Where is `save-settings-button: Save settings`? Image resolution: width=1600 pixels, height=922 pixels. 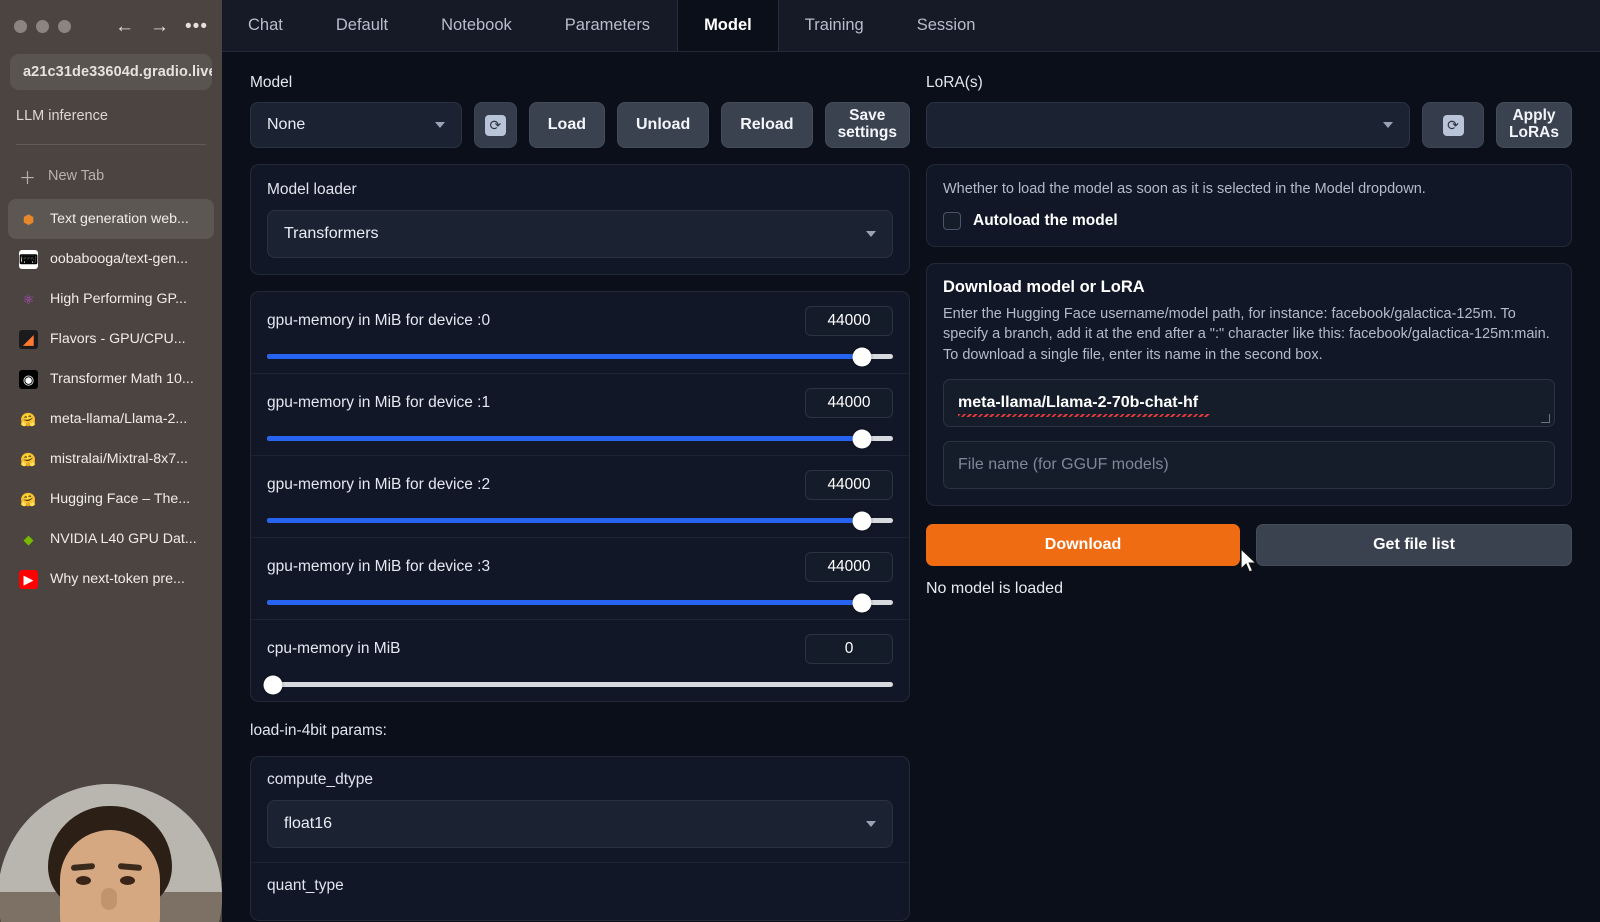
save-settings-button: Save settings is located at coordinates (867, 125).